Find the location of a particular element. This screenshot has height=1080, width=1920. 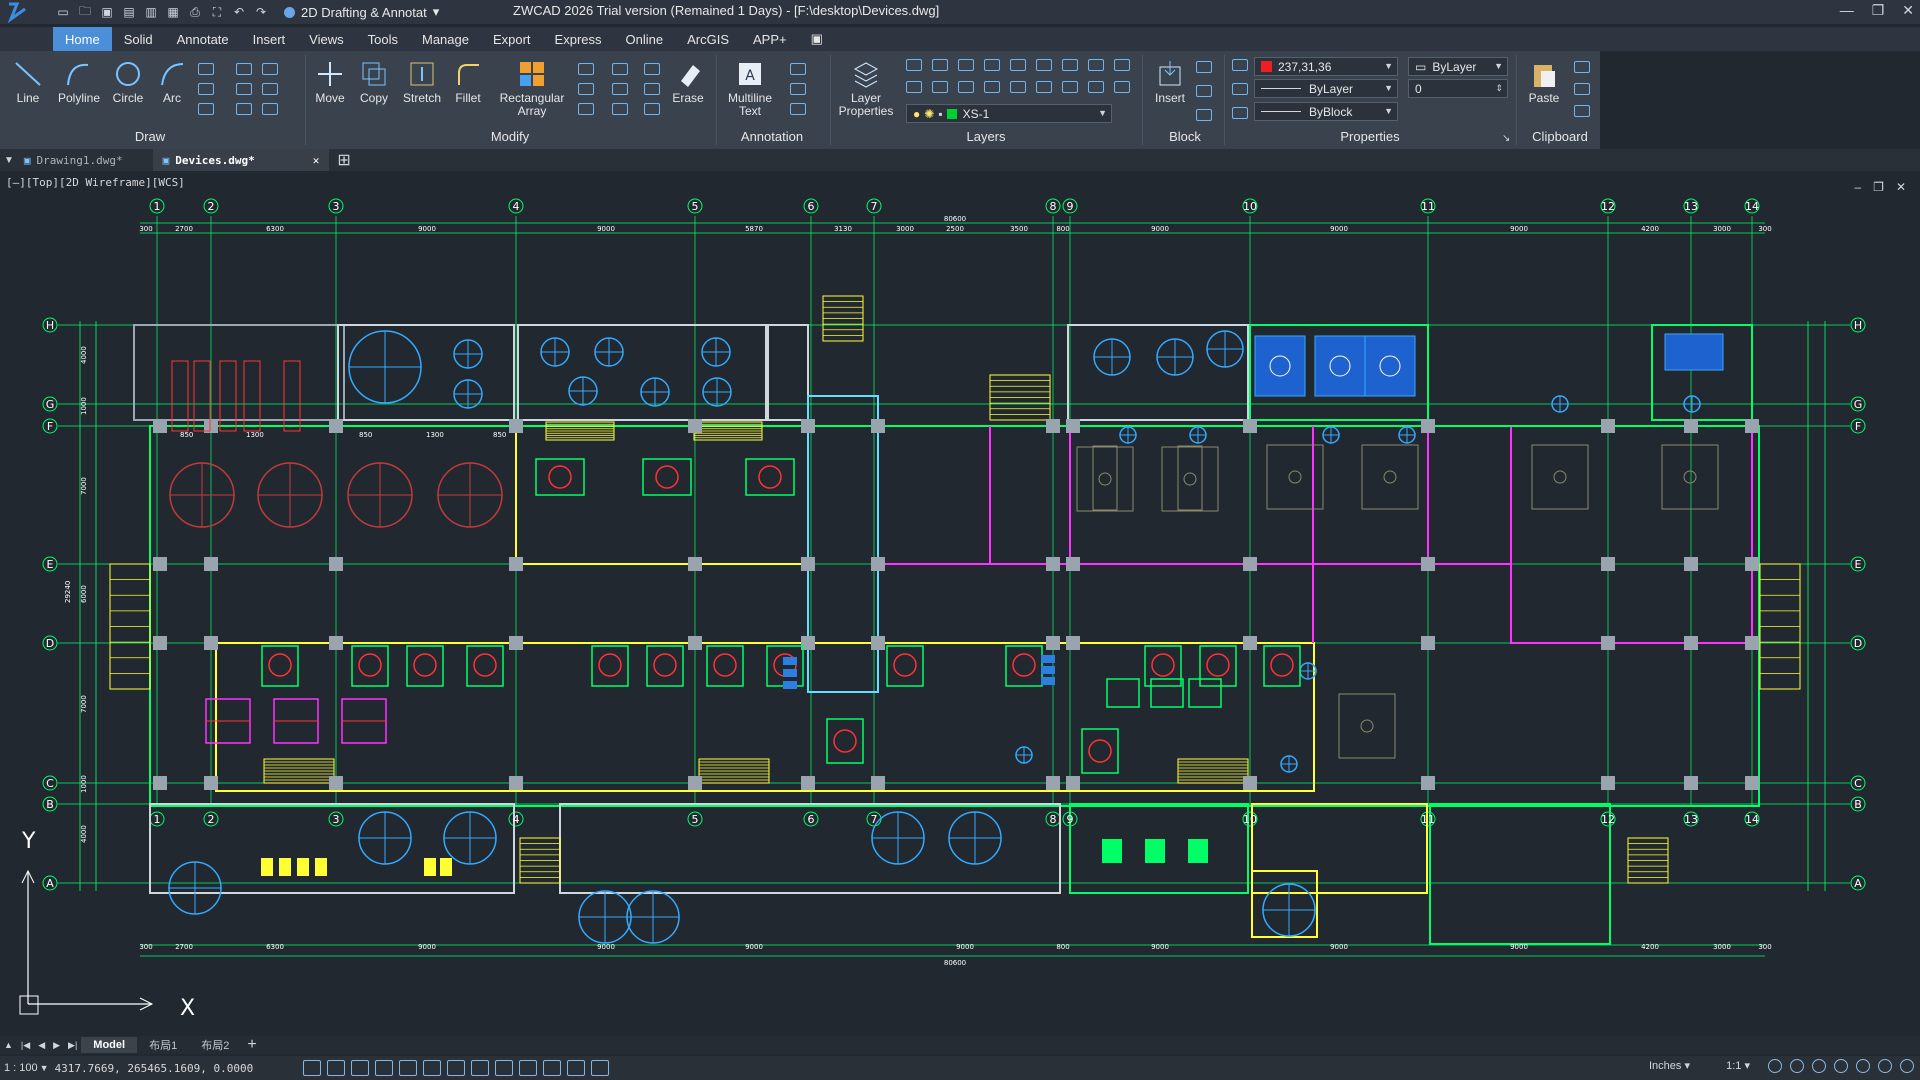

layout-tab-model: Model is located at coordinates (109, 1045).